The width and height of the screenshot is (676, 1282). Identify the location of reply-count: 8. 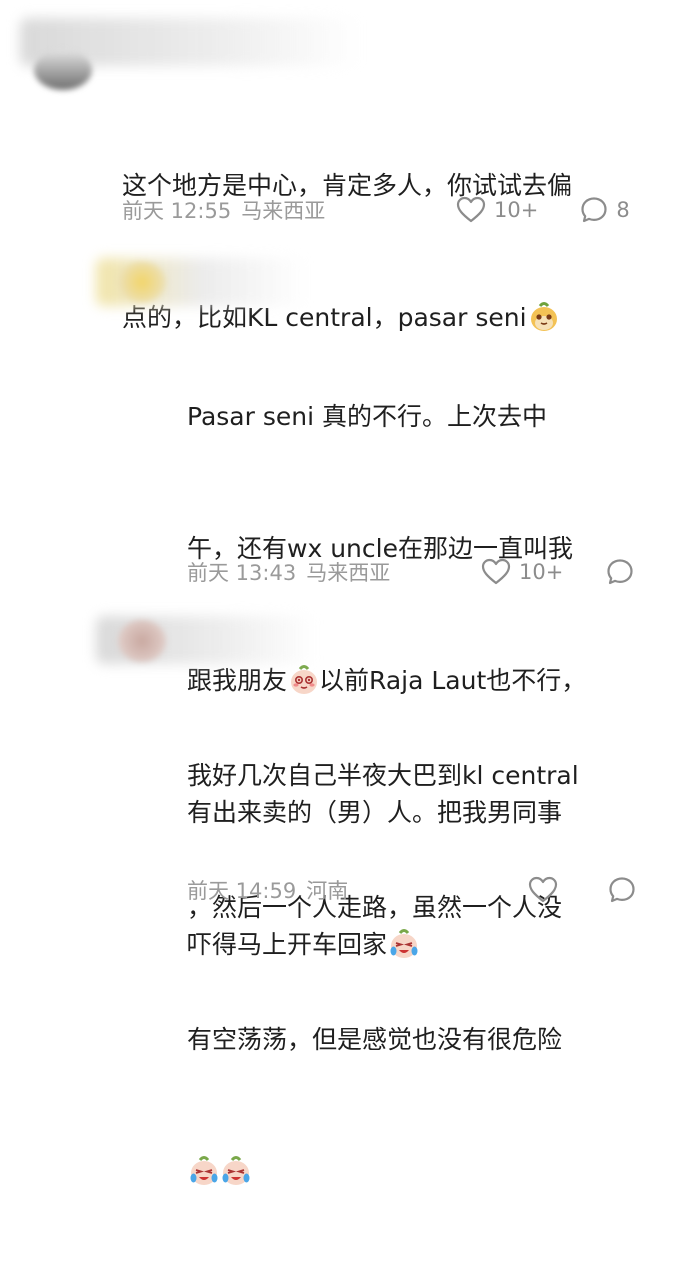
(623, 210).